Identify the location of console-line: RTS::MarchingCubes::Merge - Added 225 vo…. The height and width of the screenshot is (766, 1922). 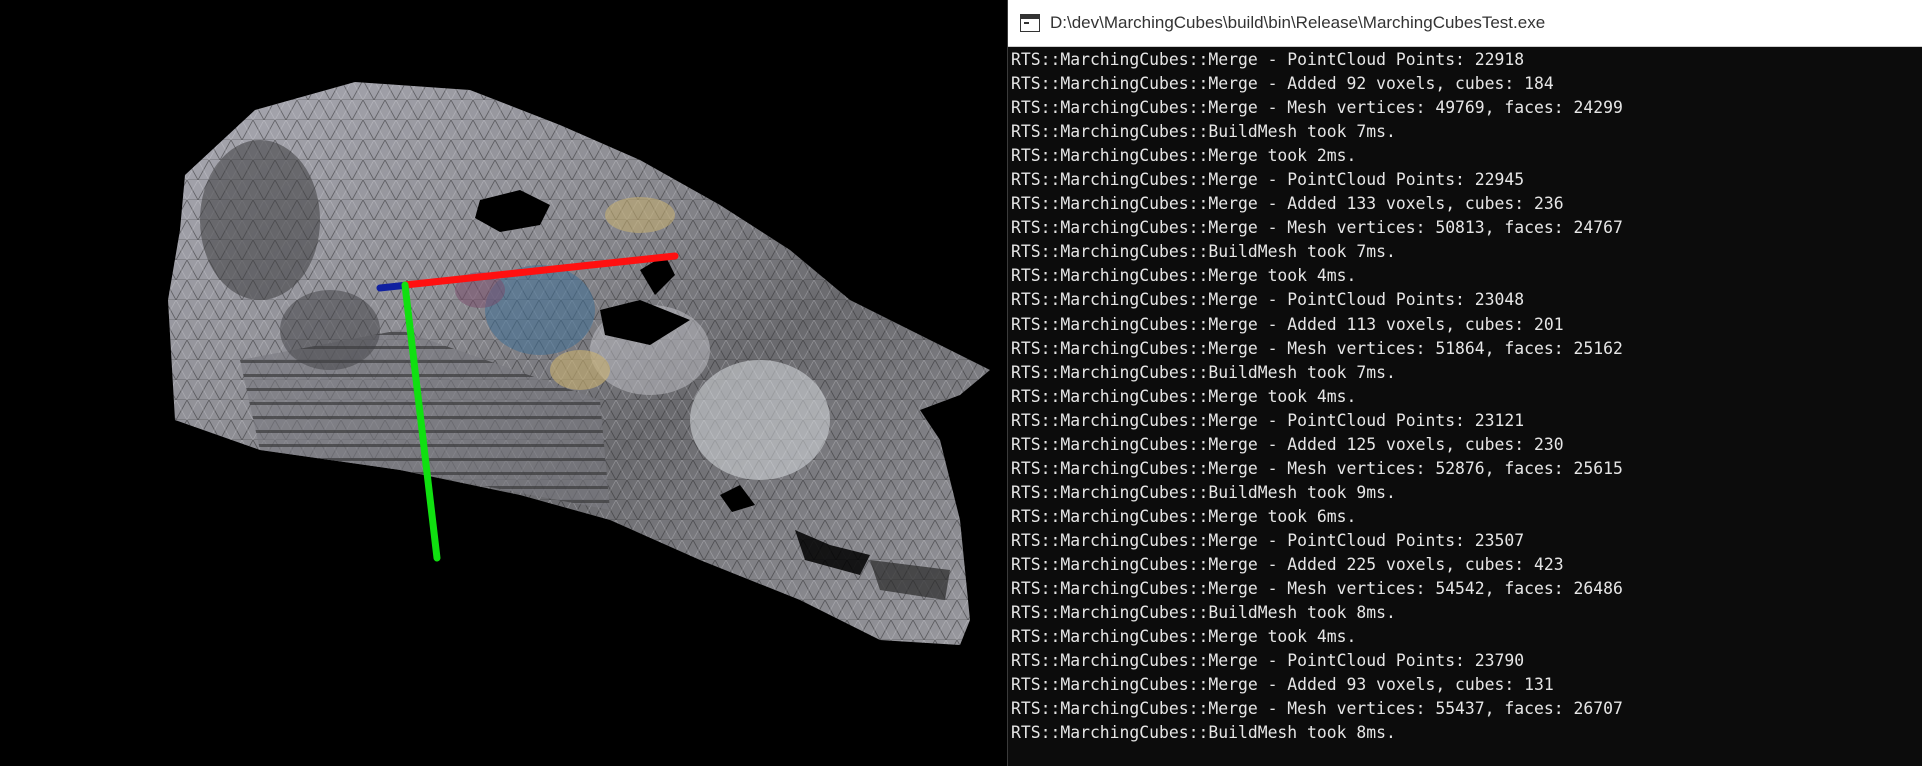
(1287, 564).